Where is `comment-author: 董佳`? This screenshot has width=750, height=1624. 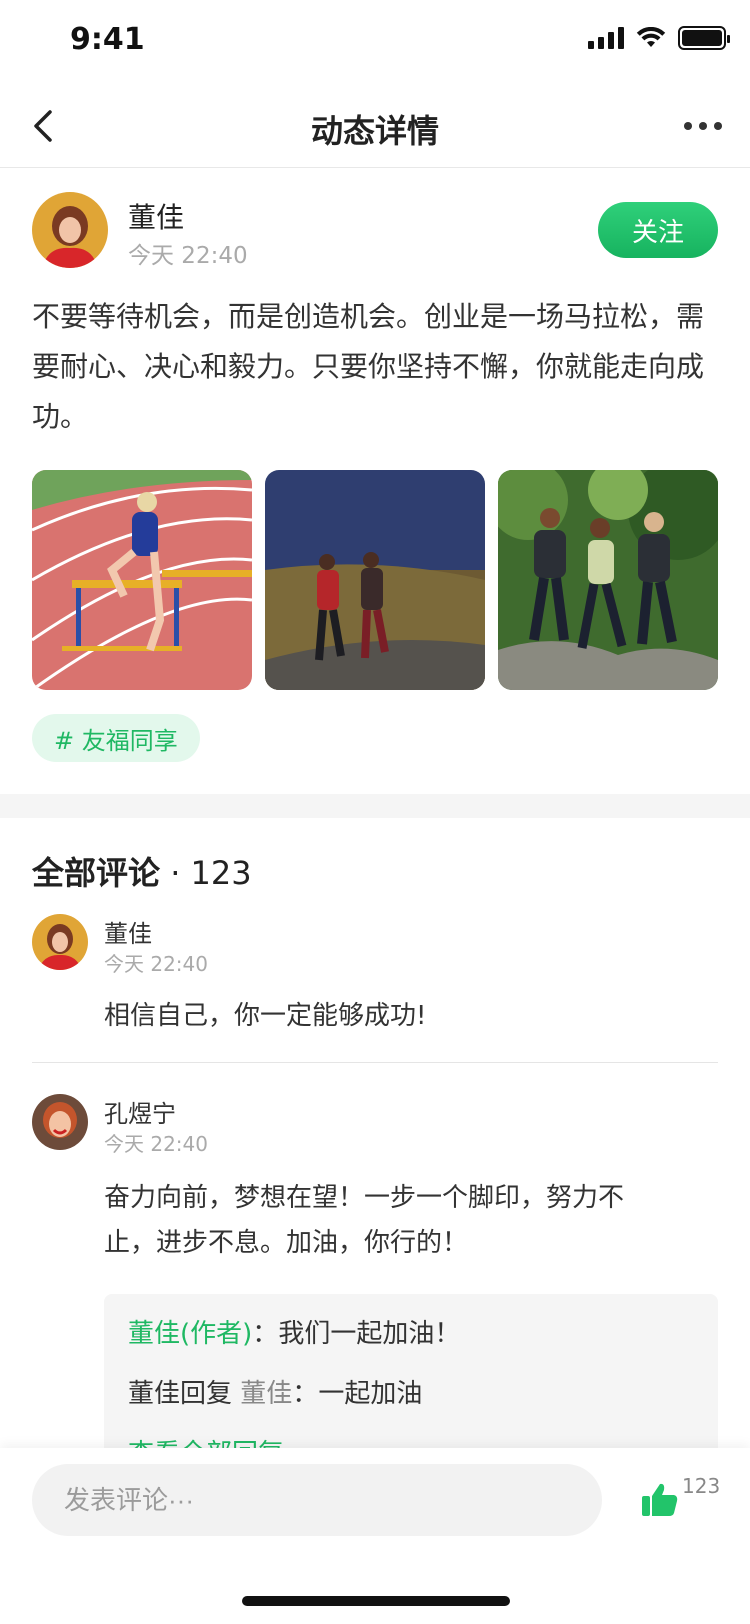 comment-author: 董佳 is located at coordinates (128, 931).